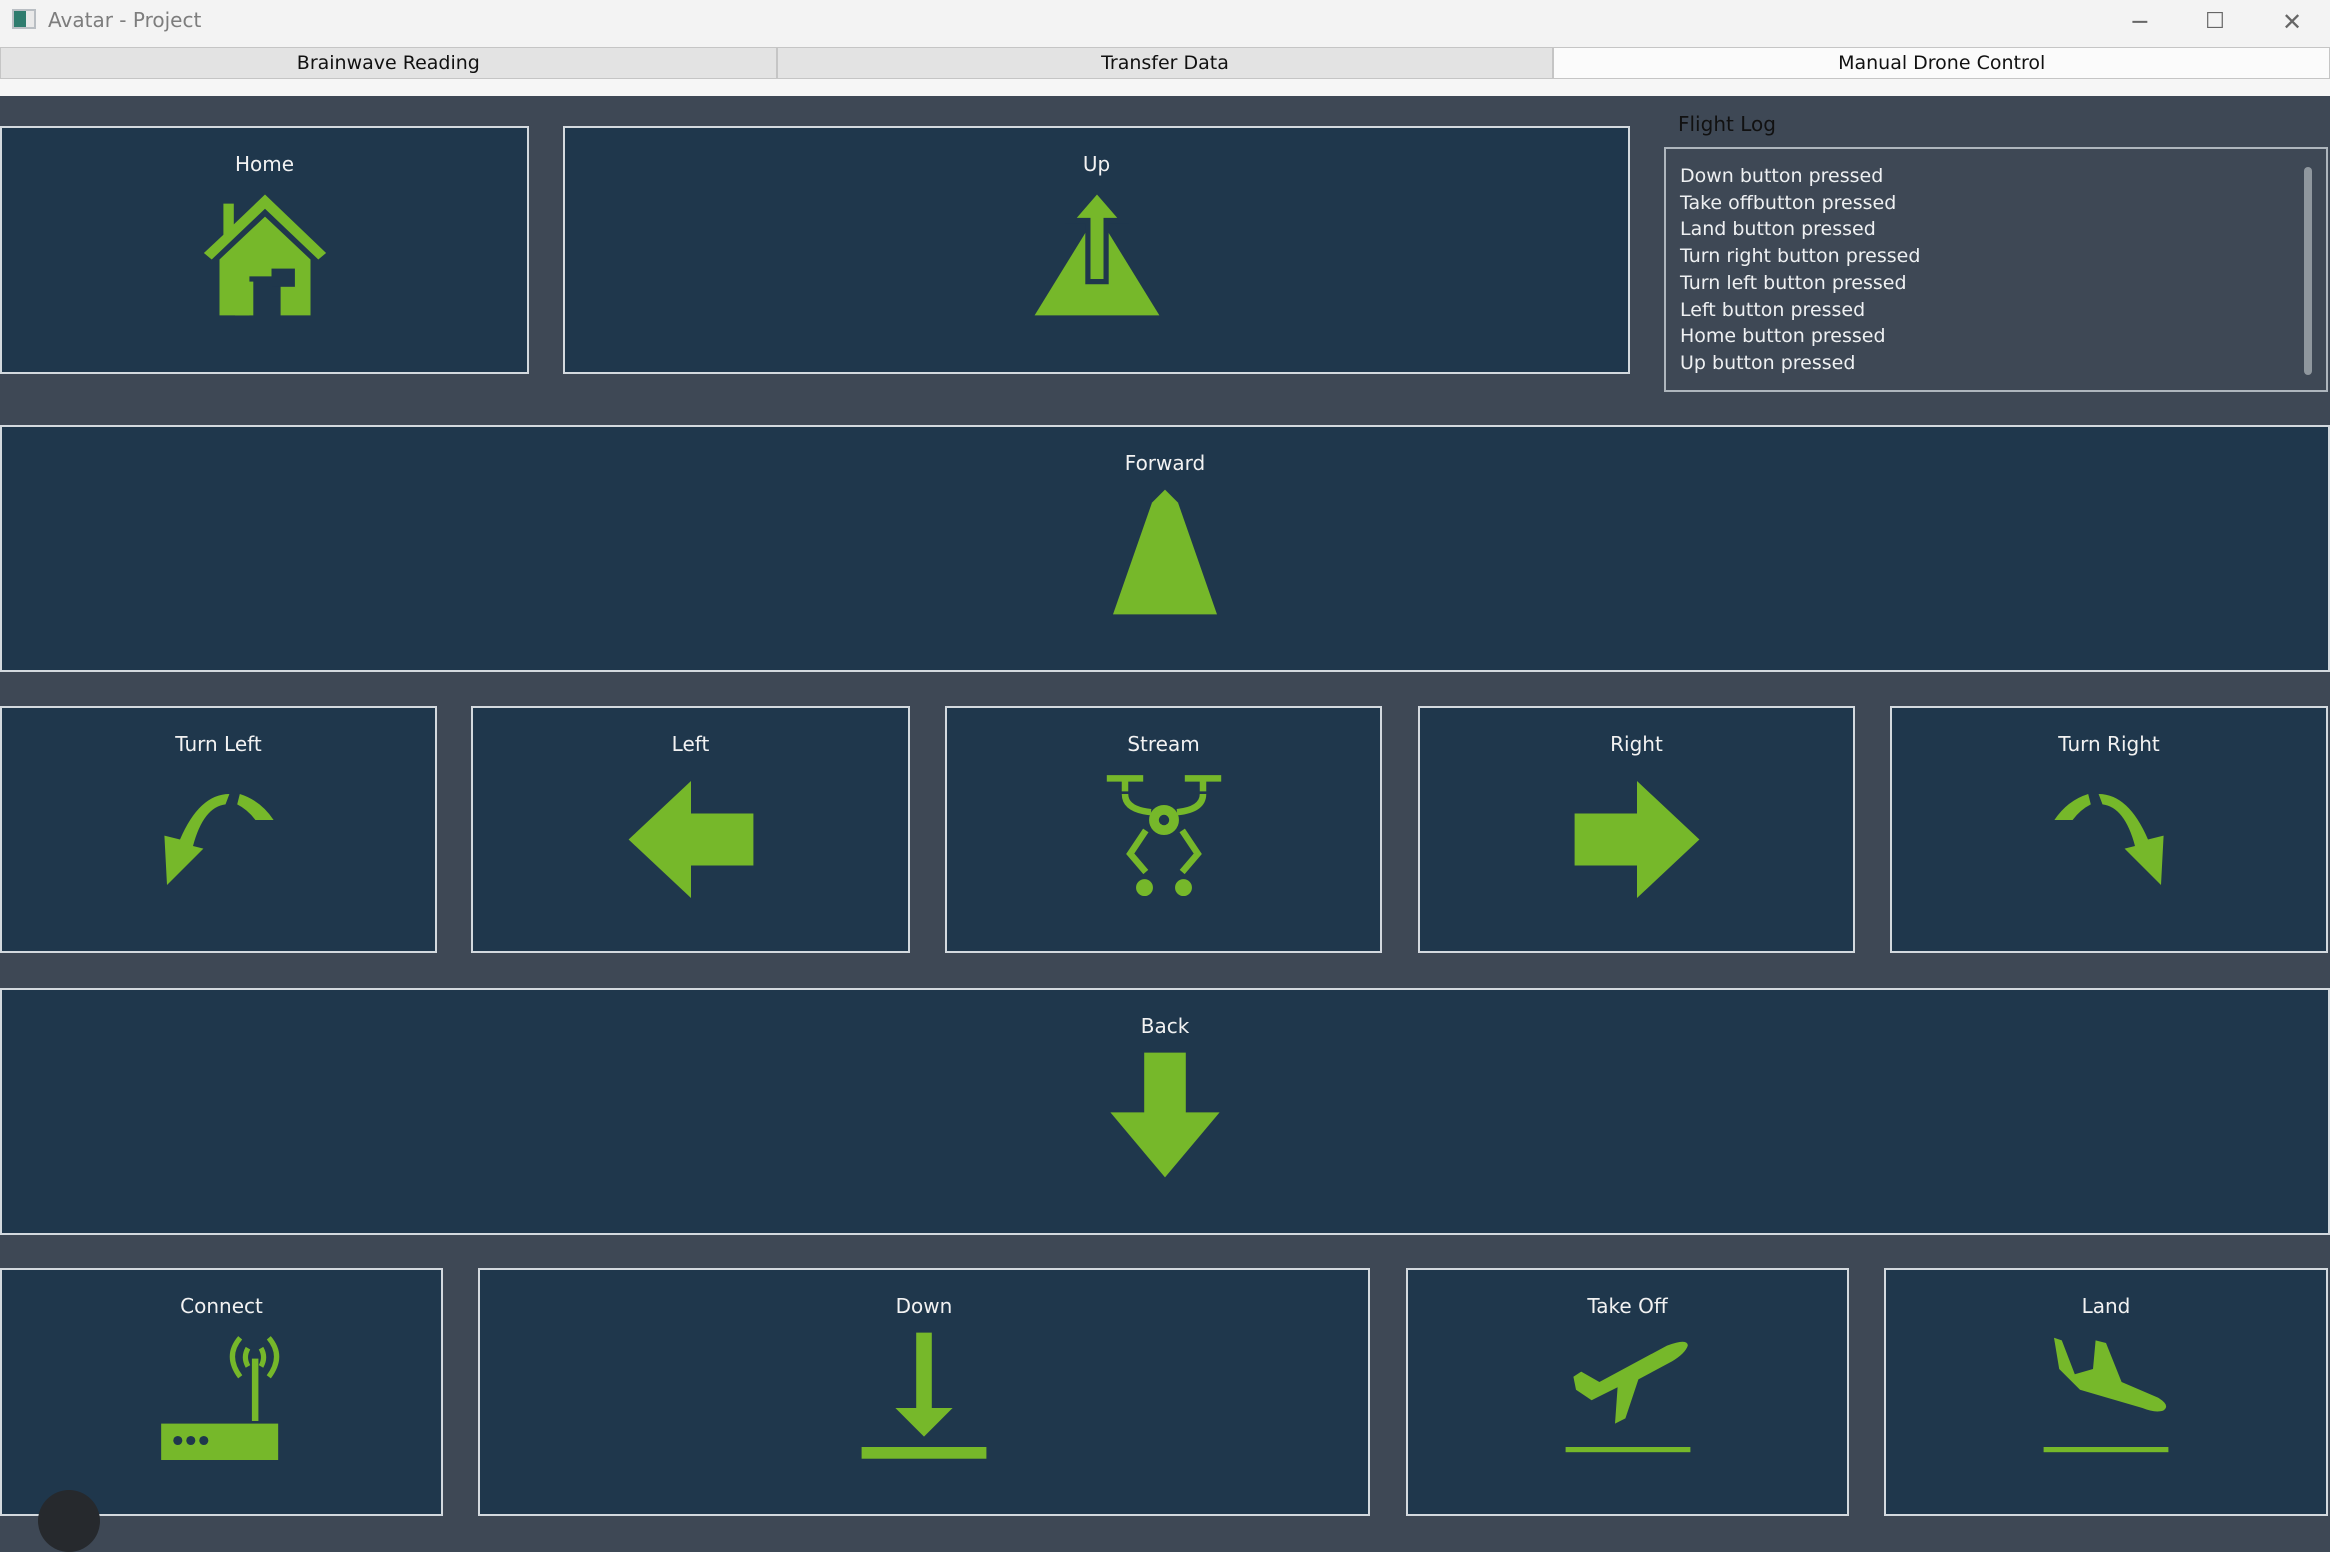 The image size is (2330, 1552). I want to click on forward-arrow-icon, so click(1165, 552).